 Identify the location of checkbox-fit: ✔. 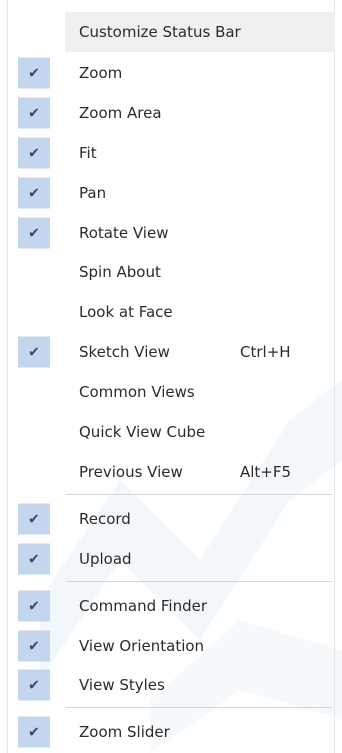
(34, 153).